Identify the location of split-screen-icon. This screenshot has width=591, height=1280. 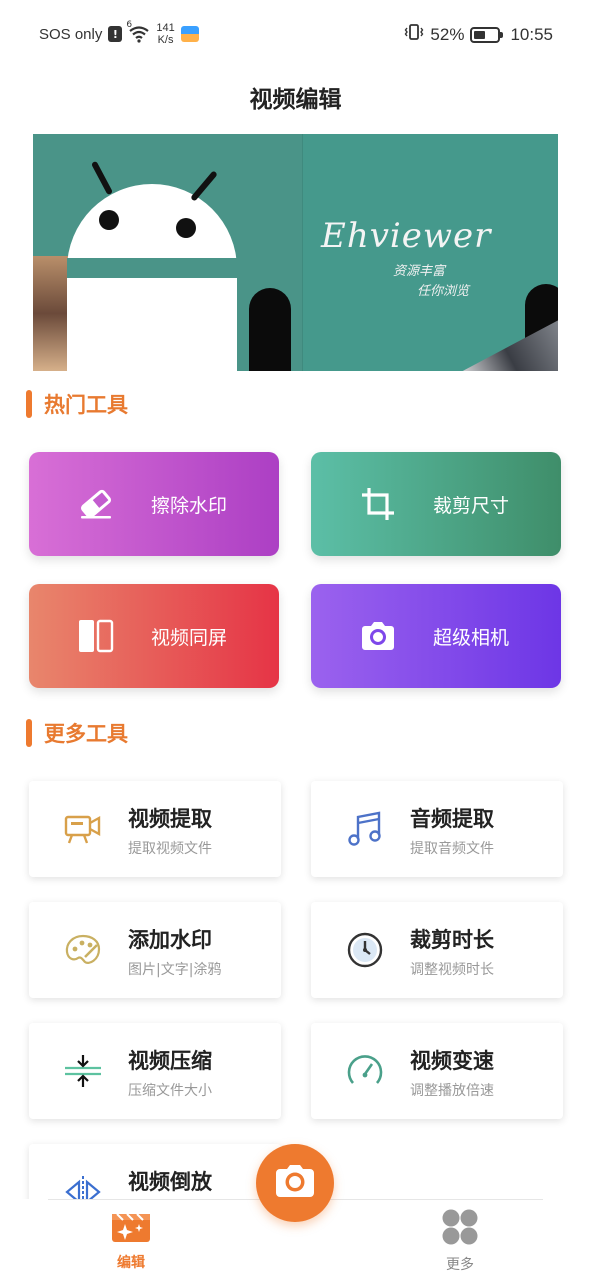
(96, 636).